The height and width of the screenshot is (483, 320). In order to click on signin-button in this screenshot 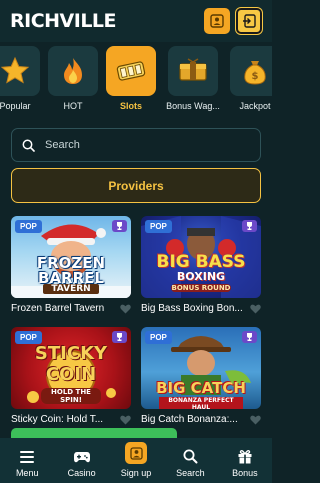, I will do `click(249, 21)`.